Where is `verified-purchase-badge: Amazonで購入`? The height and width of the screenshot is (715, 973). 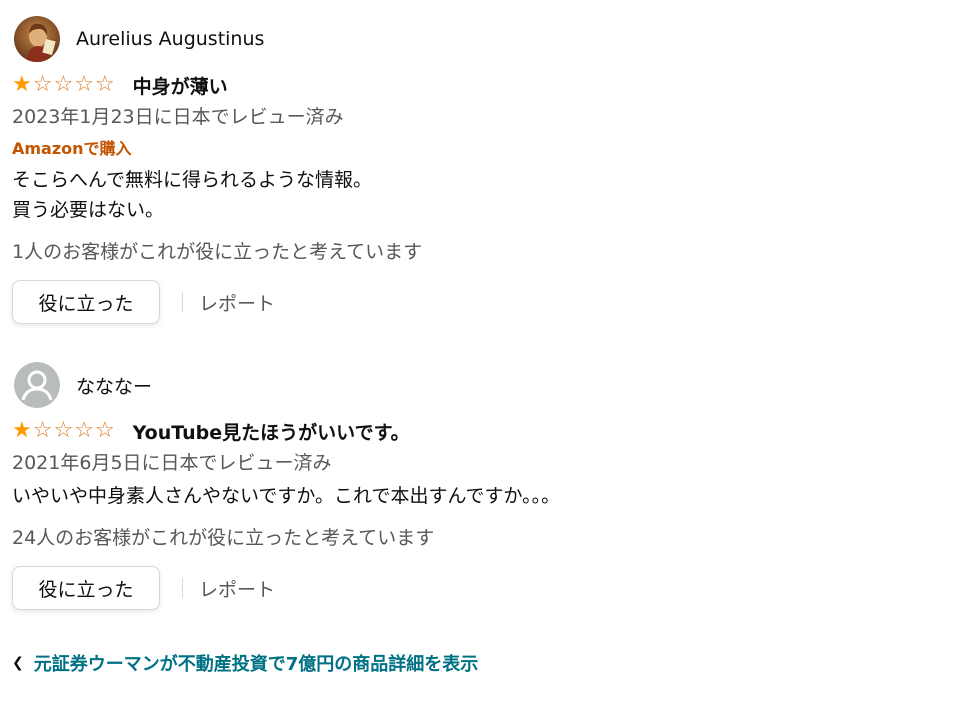 verified-purchase-badge: Amazonで購入 is located at coordinates (72, 148).